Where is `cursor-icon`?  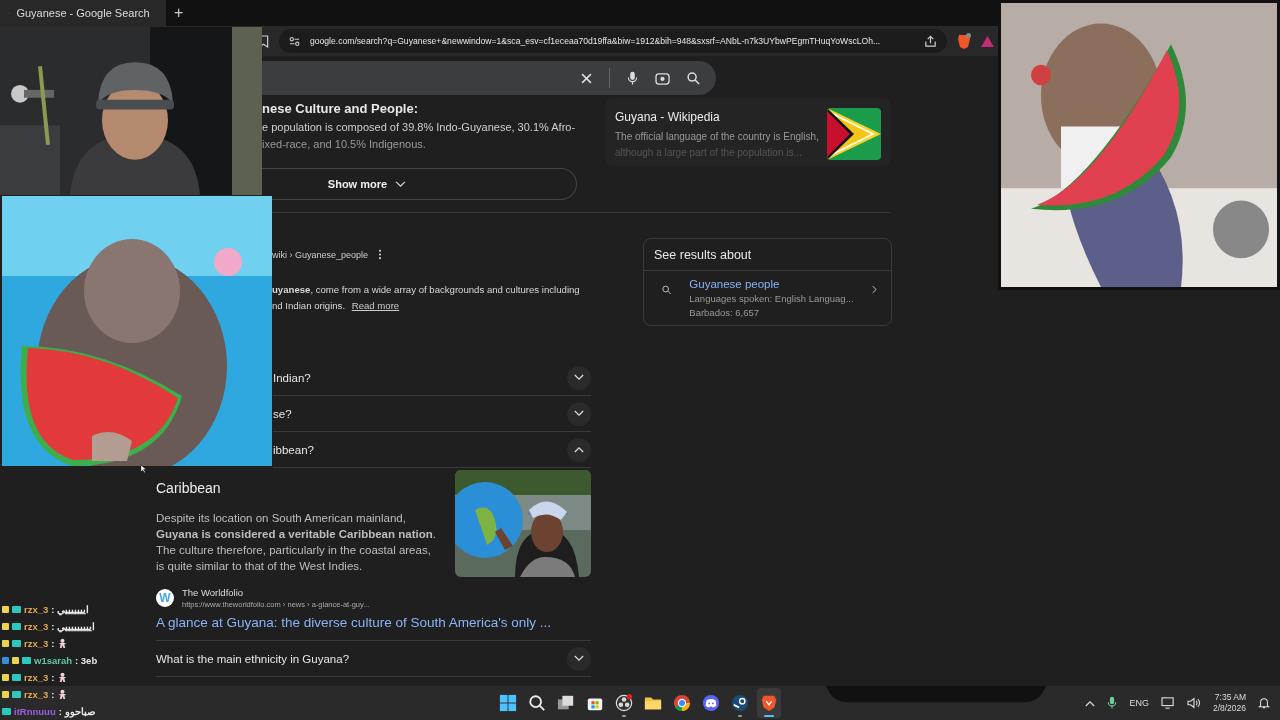
cursor-icon is located at coordinates (144, 468).